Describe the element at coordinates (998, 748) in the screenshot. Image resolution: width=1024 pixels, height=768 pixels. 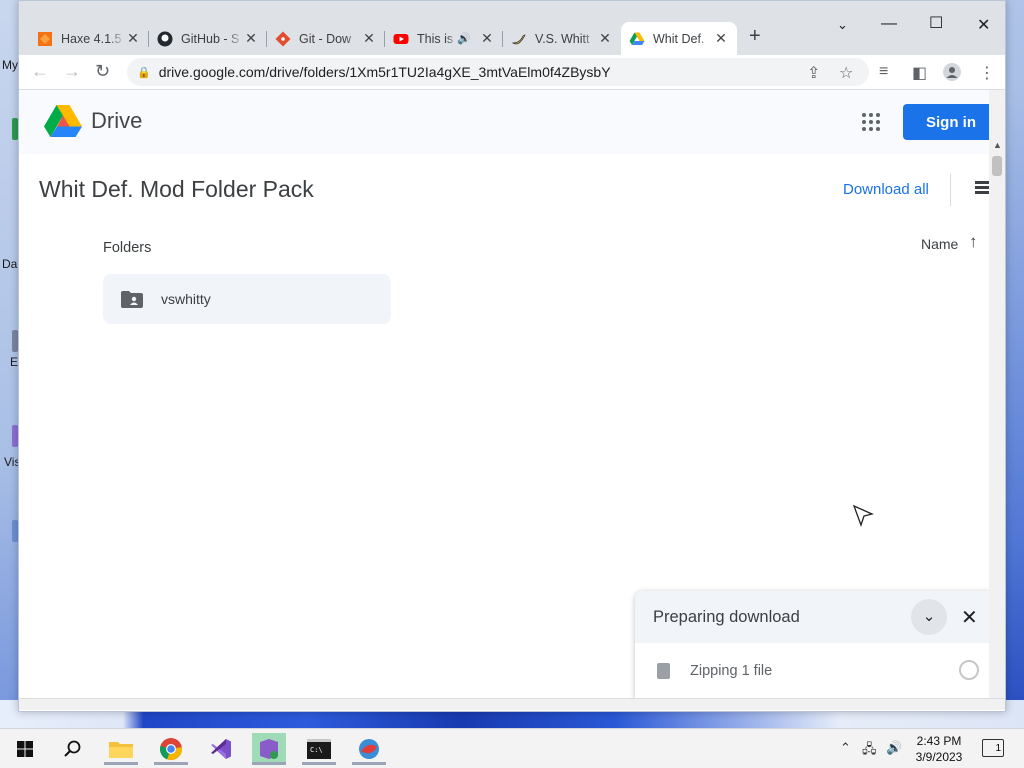
I see `notification-count: 1` at that location.